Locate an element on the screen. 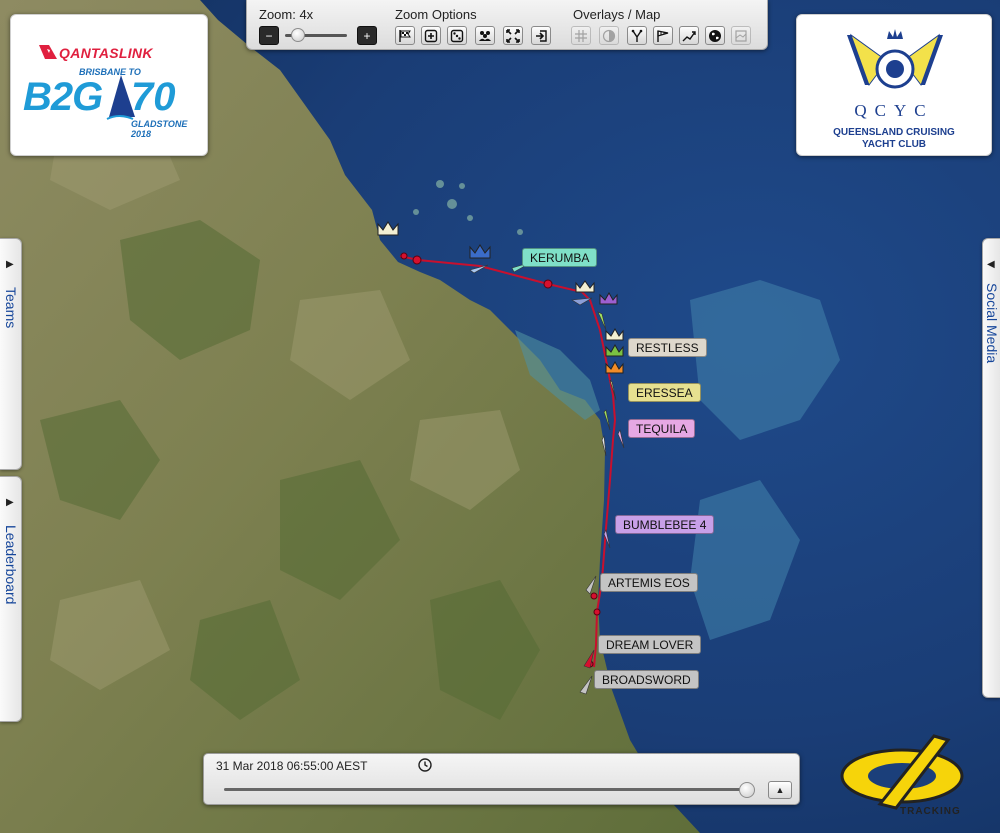  tracks-overlay-button is located at coordinates (689, 35).